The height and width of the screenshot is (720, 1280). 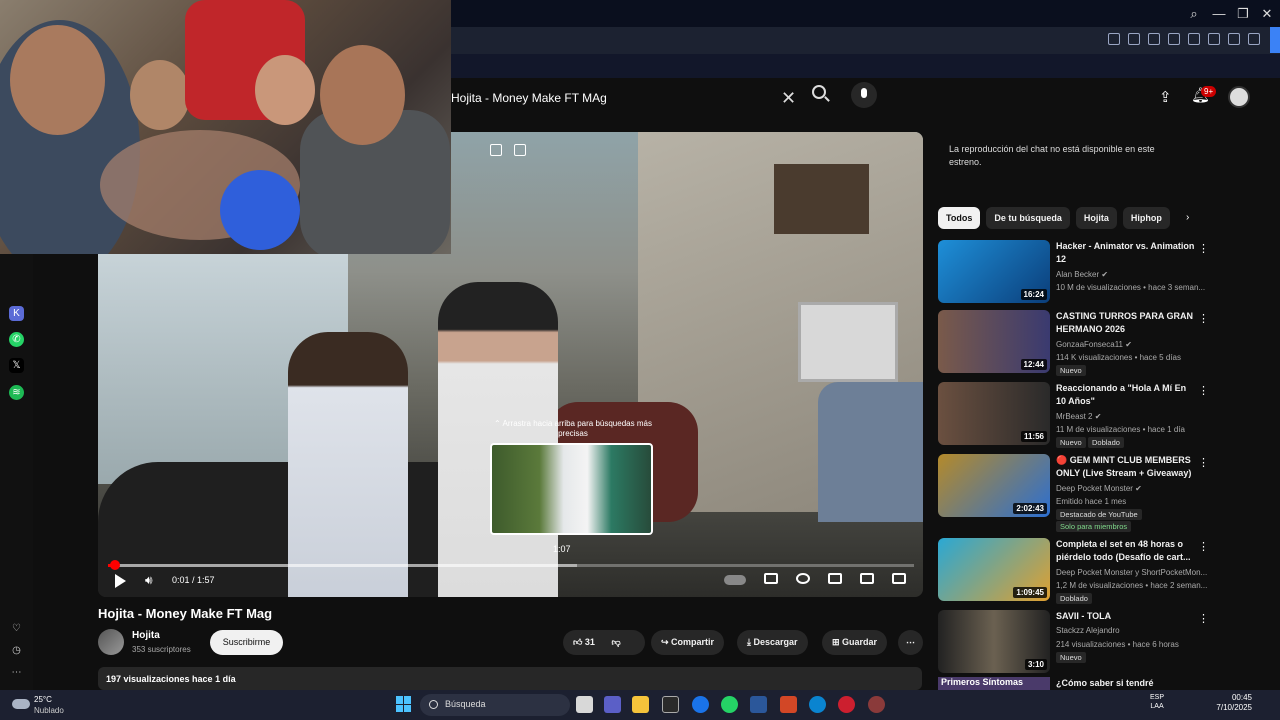 I want to click on chip-all: Todos, so click(x=959, y=218).